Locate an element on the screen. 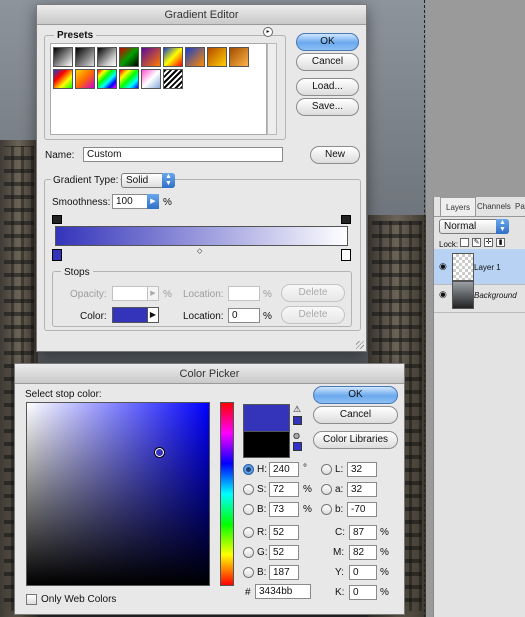 Image resolution: width=525 pixels, height=617 pixels. color-stop-left is located at coordinates (57, 255).